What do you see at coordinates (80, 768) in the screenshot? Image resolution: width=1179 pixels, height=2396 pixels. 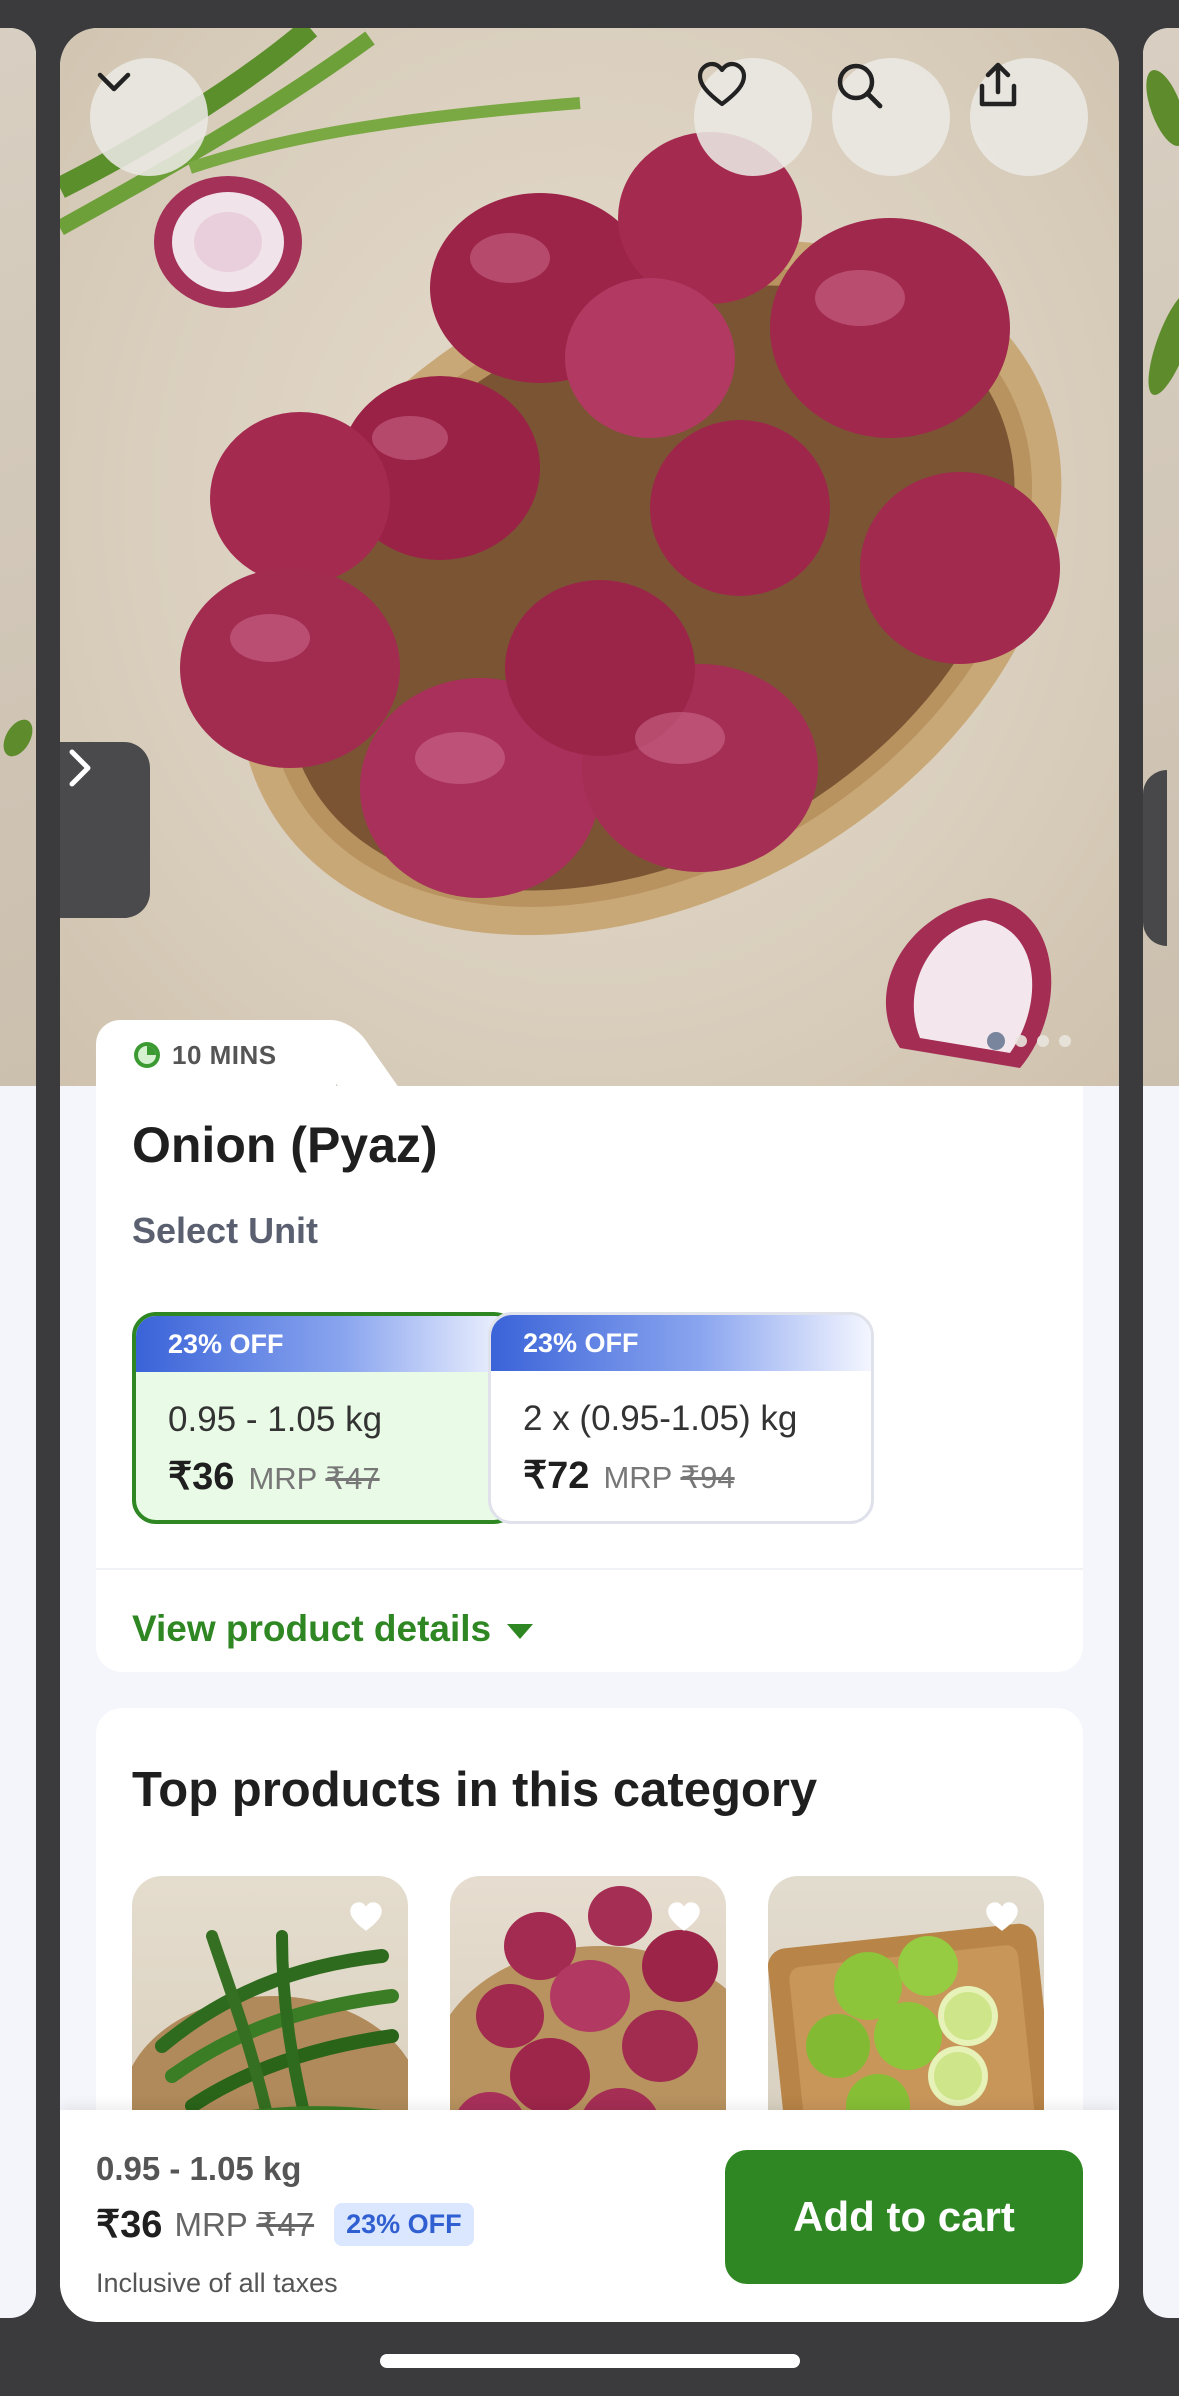 I see `chevron-right-icon` at bounding box center [80, 768].